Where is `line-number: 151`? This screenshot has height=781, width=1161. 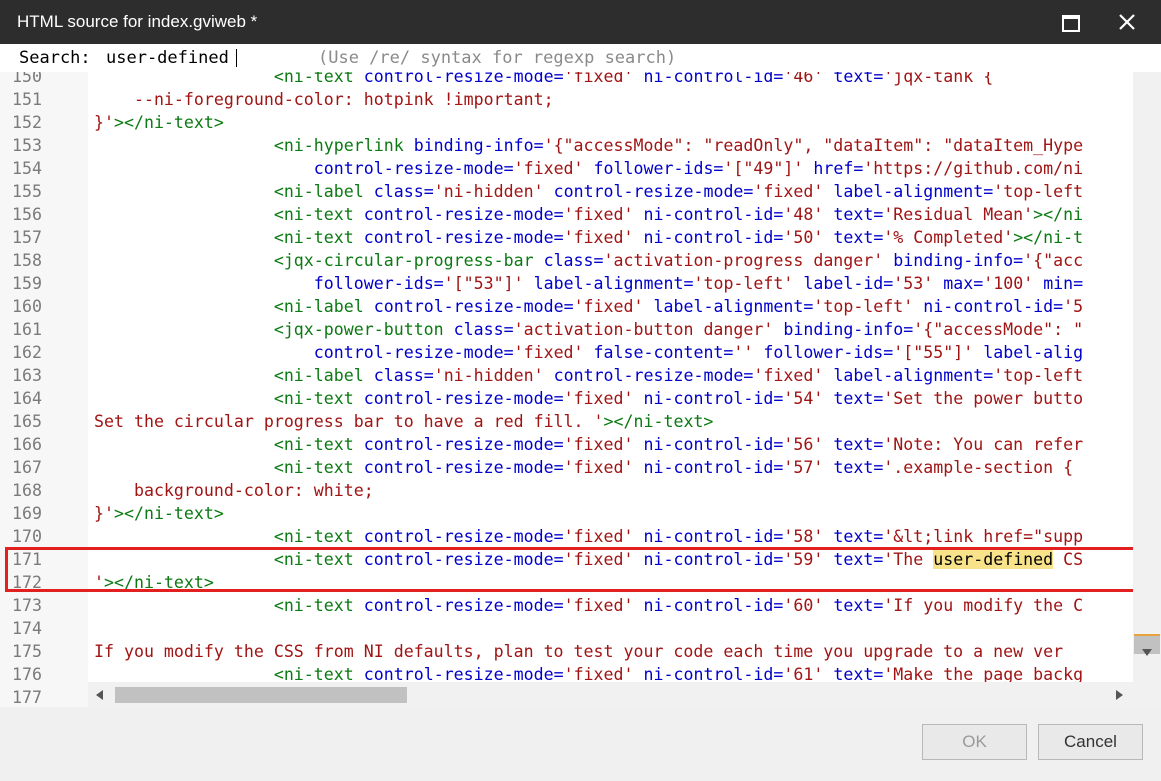 line-number: 151 is located at coordinates (27, 99).